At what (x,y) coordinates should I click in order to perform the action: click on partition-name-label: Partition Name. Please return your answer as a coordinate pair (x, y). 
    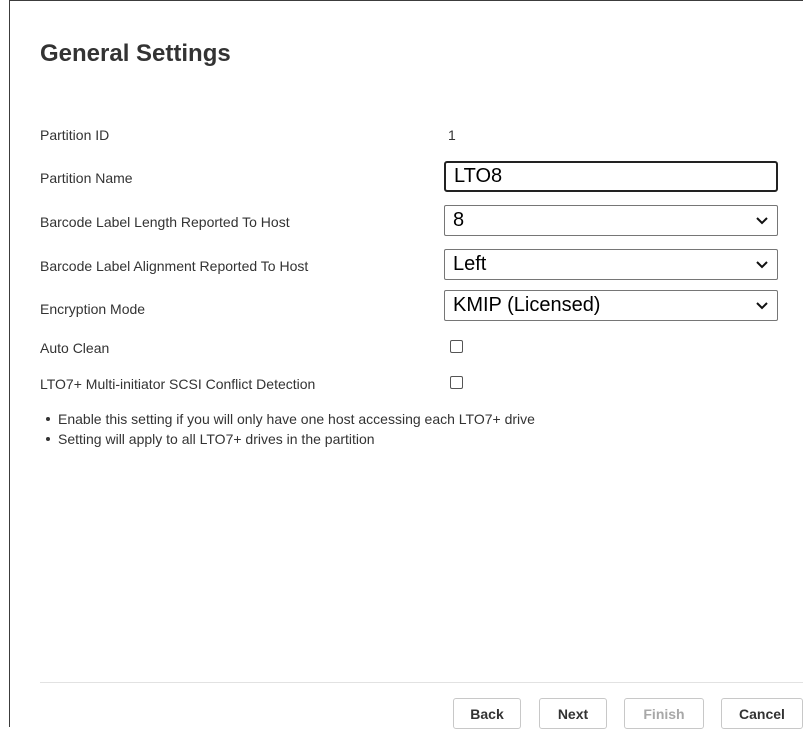
    Looking at the image, I should click on (86, 178).